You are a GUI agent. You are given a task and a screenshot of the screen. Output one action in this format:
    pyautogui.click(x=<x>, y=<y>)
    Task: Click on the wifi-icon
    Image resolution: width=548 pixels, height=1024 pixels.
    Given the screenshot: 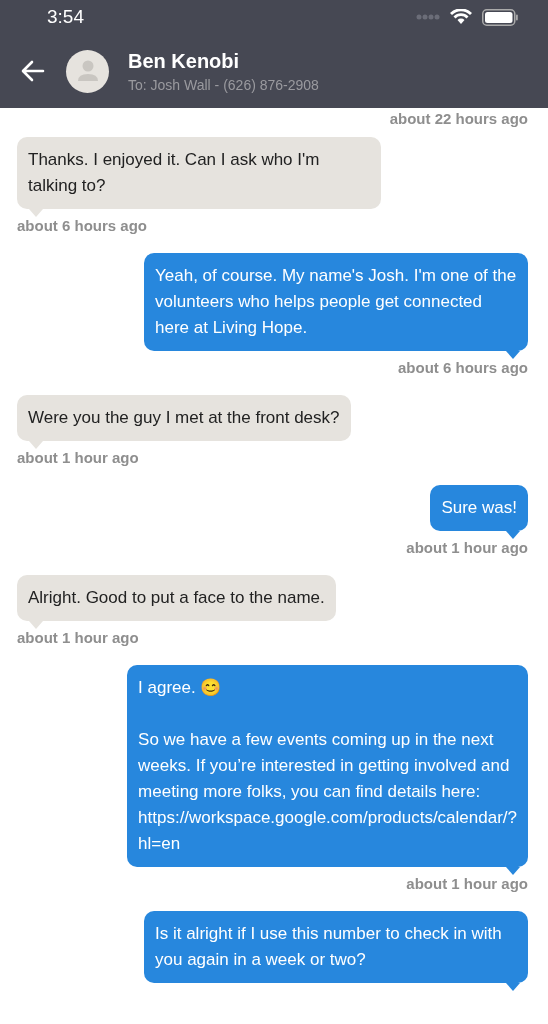 What is the action you would take?
    pyautogui.click(x=461, y=17)
    